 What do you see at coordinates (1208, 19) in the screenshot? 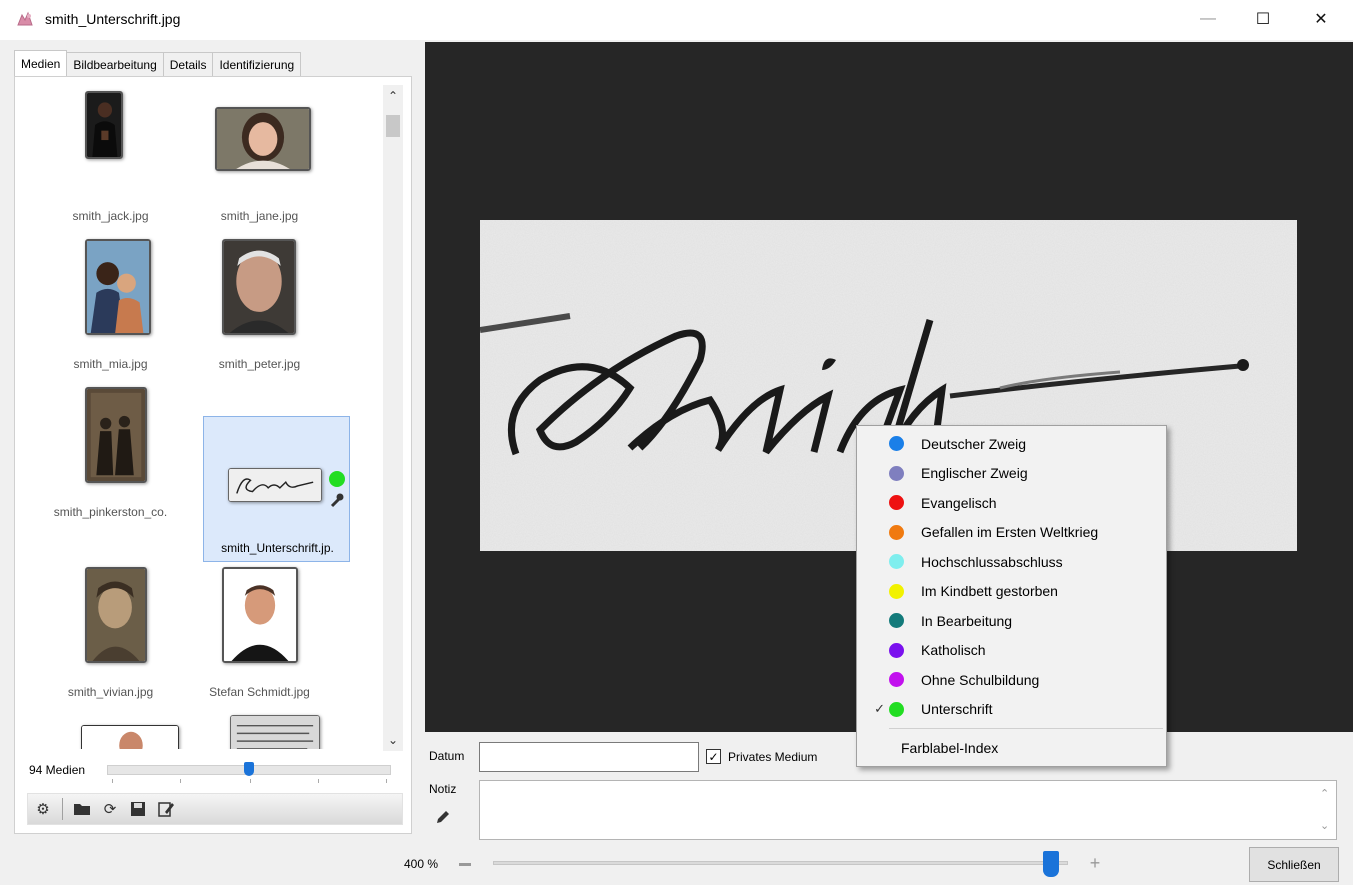
I see `minimize-button: —` at bounding box center [1208, 19].